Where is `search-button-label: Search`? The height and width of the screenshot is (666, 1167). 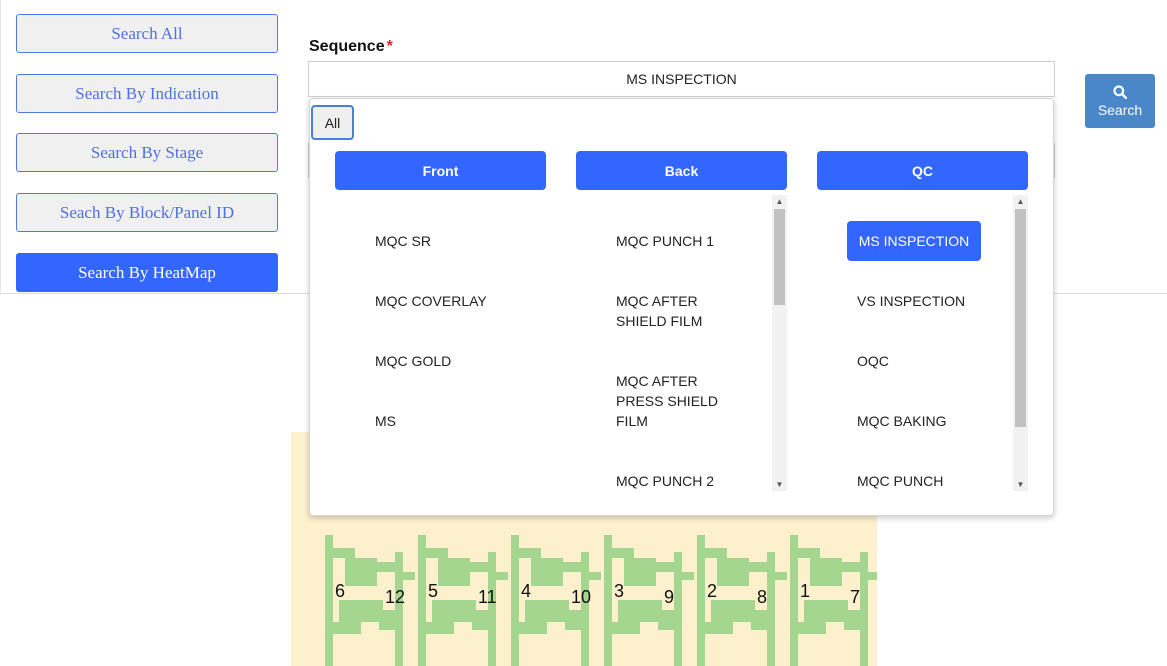
search-button-label: Search is located at coordinates (1120, 109).